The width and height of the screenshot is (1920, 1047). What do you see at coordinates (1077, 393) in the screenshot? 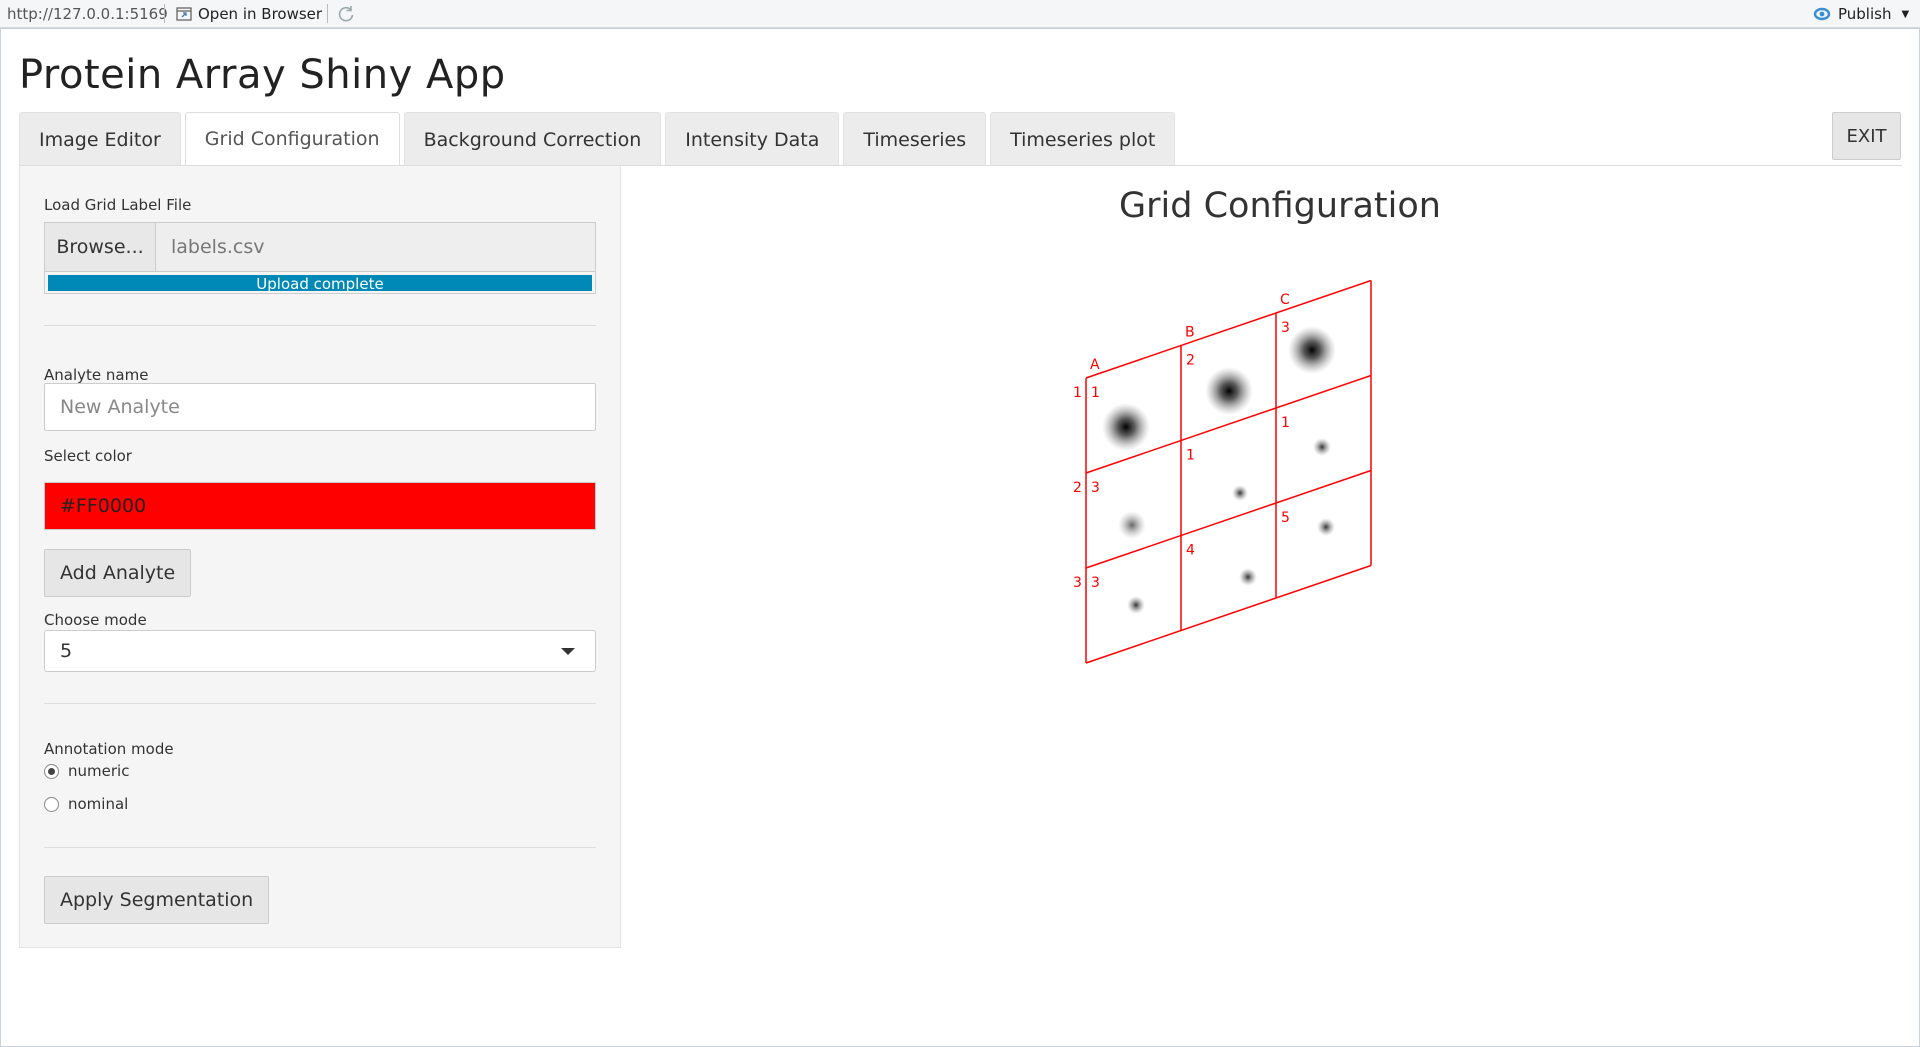
I see `row-label: 1` at bounding box center [1077, 393].